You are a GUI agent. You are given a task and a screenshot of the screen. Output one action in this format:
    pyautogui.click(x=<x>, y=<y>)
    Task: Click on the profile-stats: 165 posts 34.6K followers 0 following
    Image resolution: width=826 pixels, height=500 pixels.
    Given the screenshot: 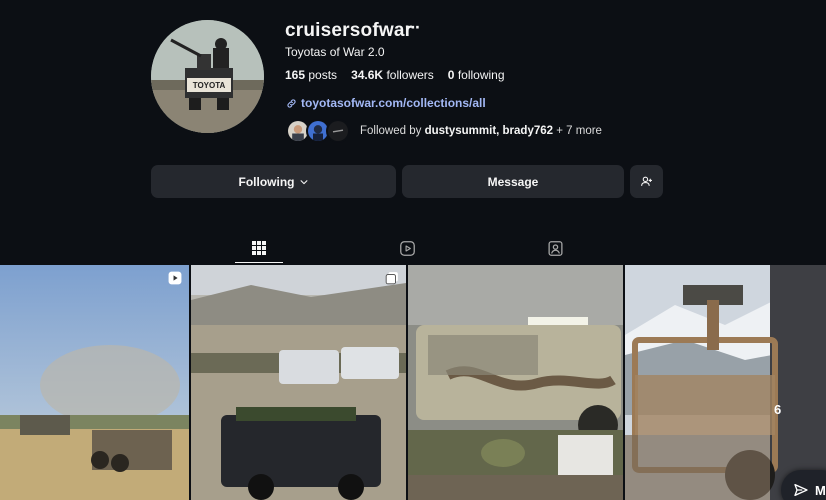 What is the action you would take?
    pyautogui.click(x=395, y=75)
    